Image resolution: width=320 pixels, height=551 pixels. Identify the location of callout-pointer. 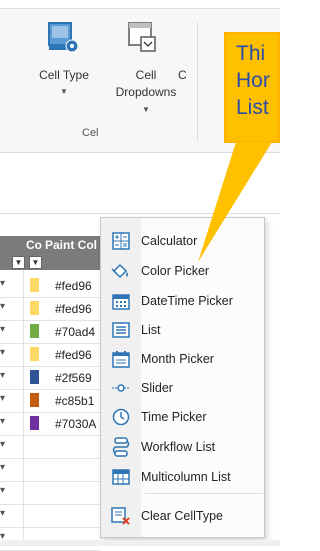
(235, 202).